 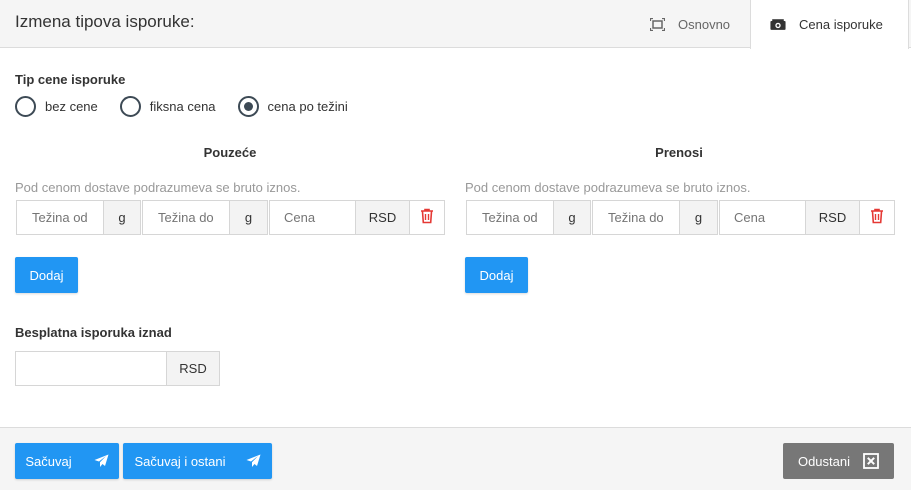 What do you see at coordinates (48, 461) in the screenshot?
I see `save-label: Sačuvaj` at bounding box center [48, 461].